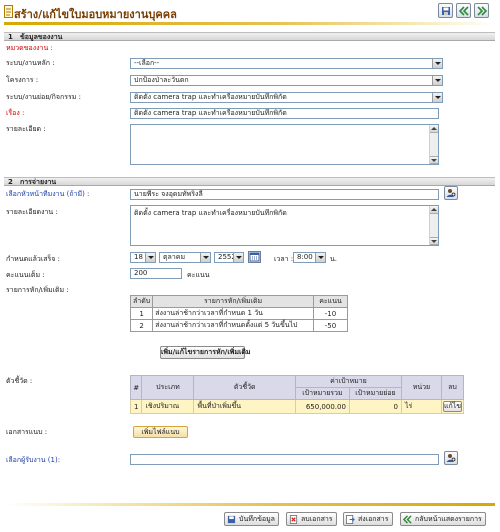 This screenshot has width=500, height=532. I want to click on time-select: 8:00, so click(309, 257).